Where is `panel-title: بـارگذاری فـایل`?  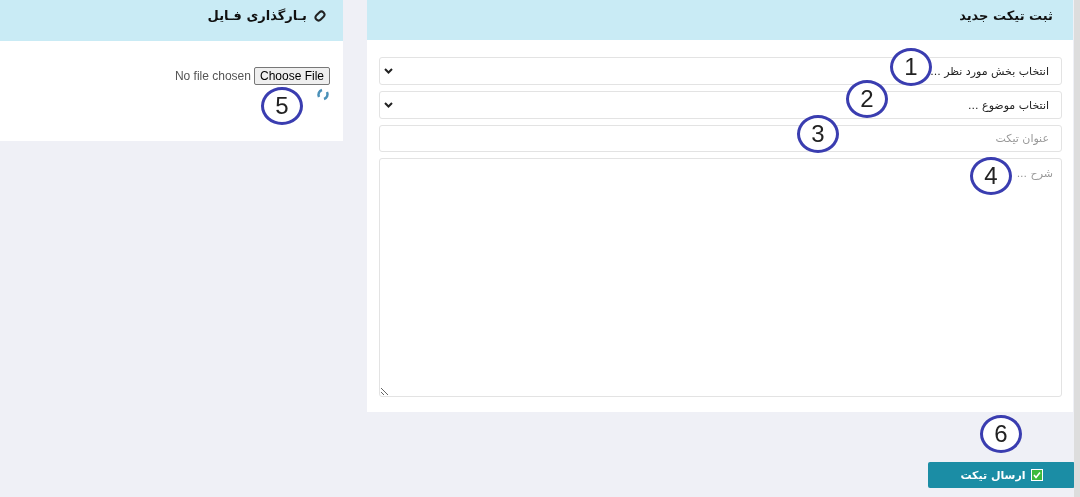 panel-title: بـارگذاری فـایل is located at coordinates (257, 15).